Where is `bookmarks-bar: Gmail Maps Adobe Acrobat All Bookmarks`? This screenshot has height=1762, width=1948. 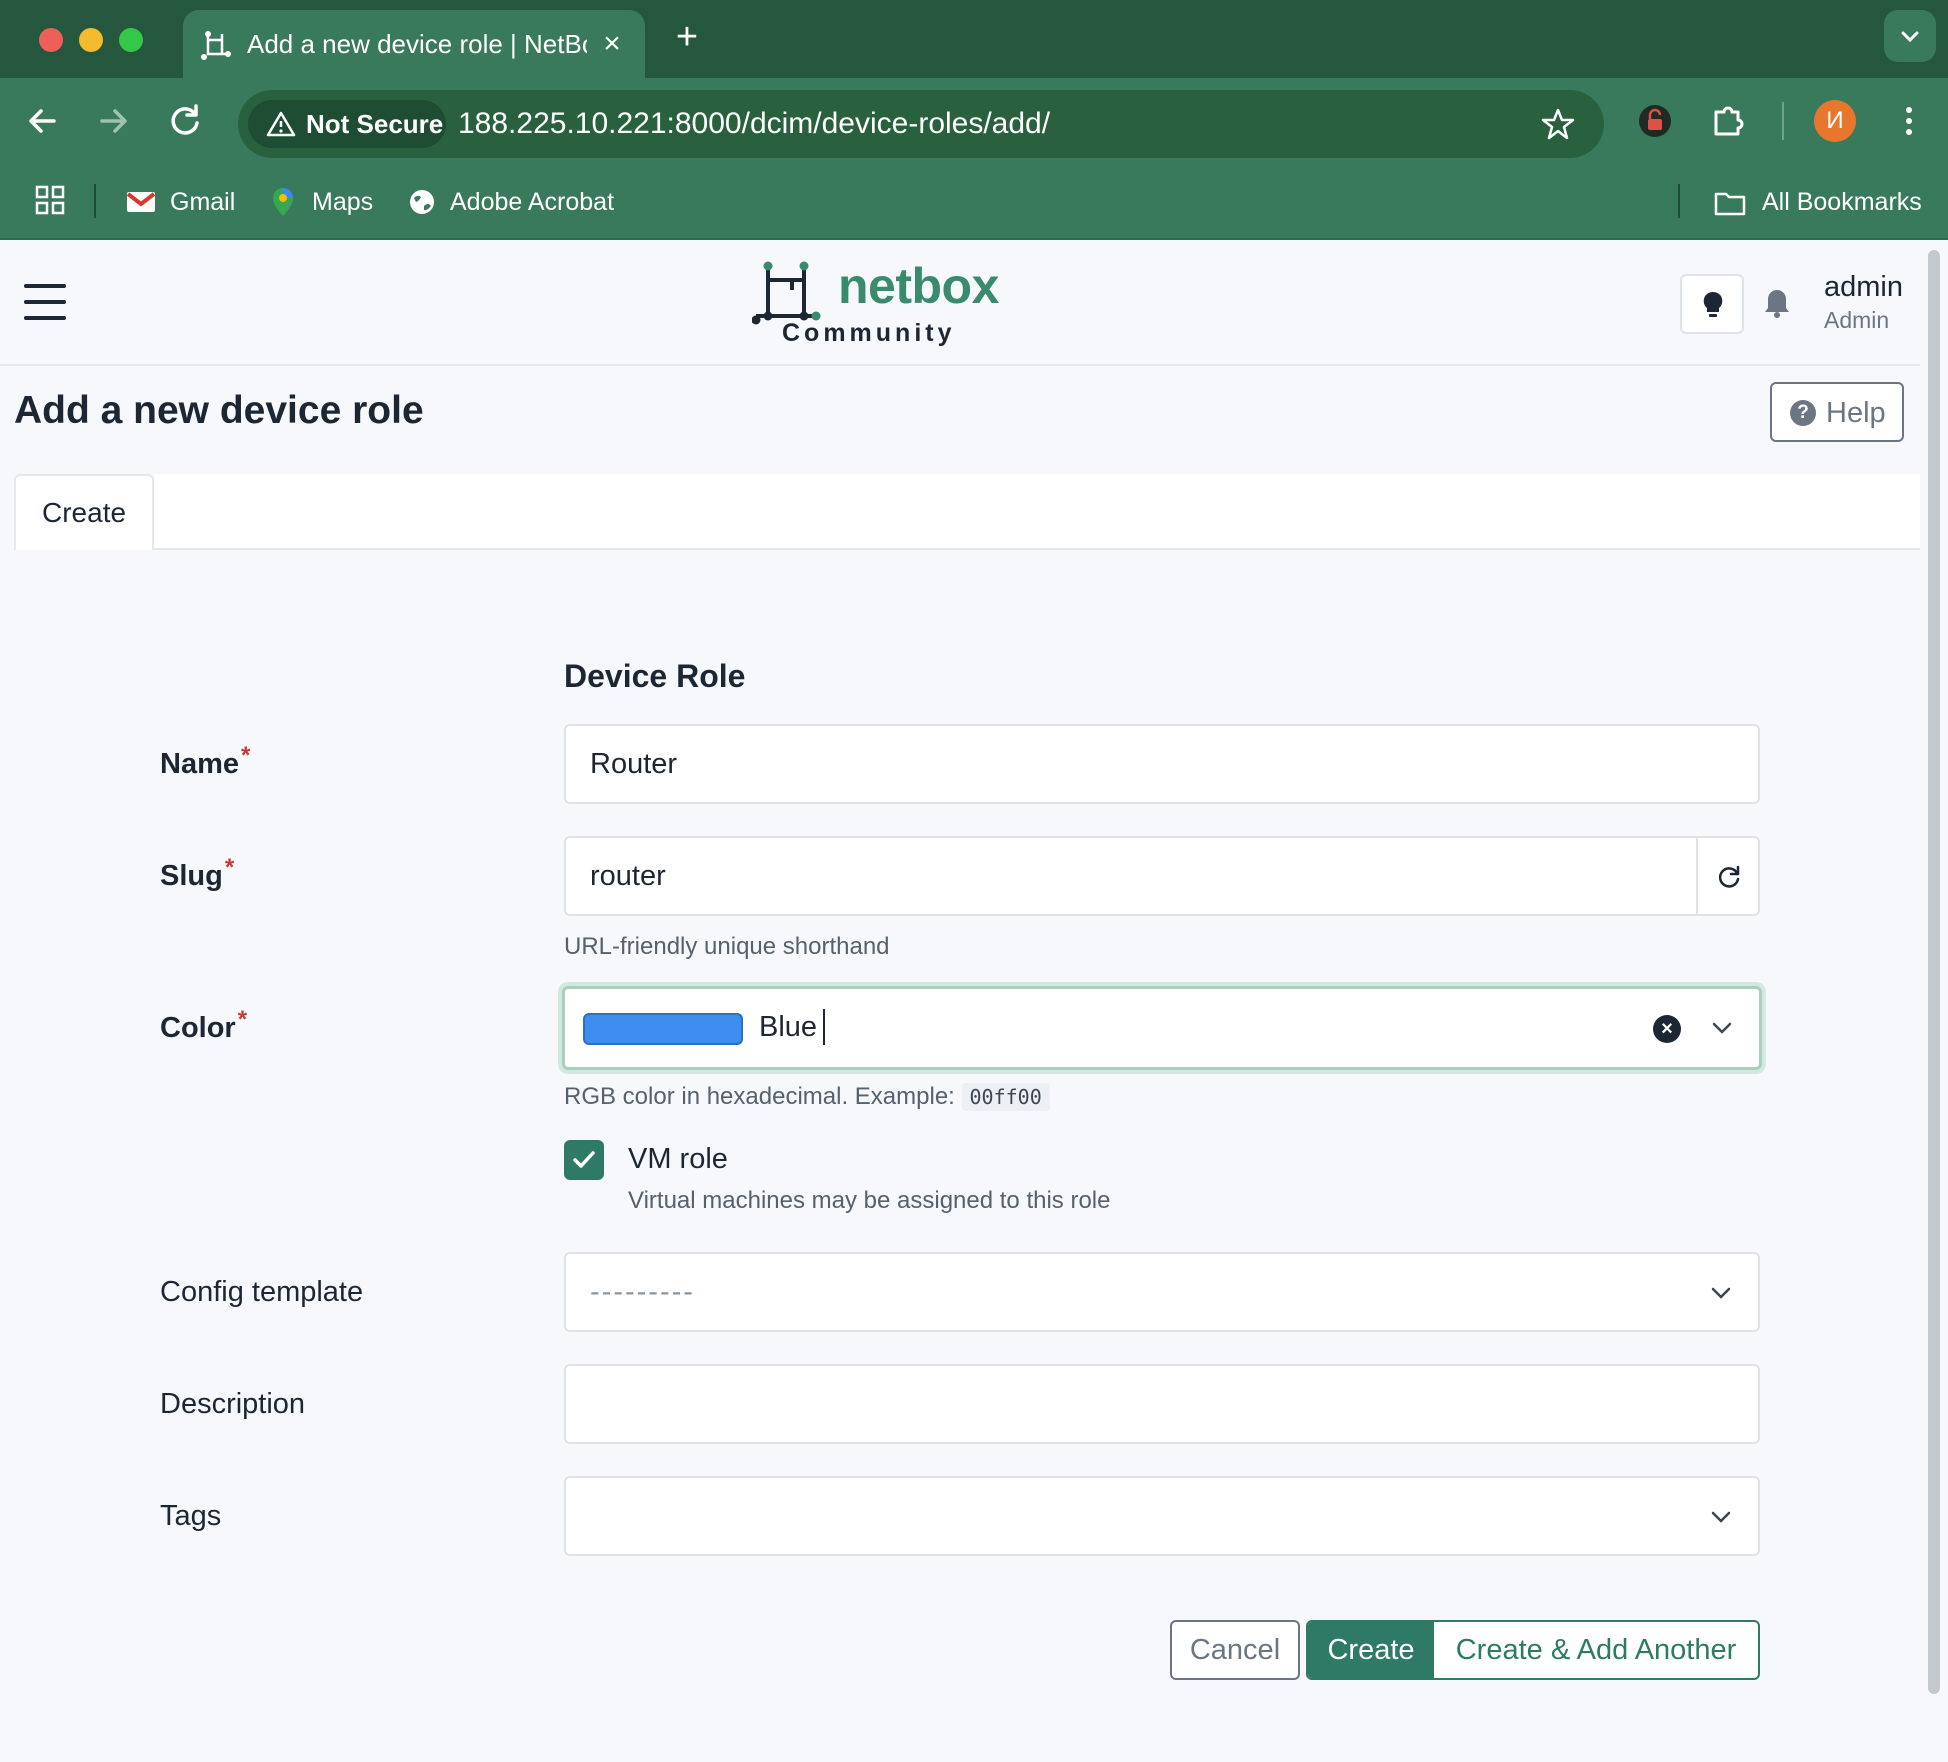
bookmarks-bar: Gmail Maps Adobe Acrobat All Bookmarks is located at coordinates (974, 202).